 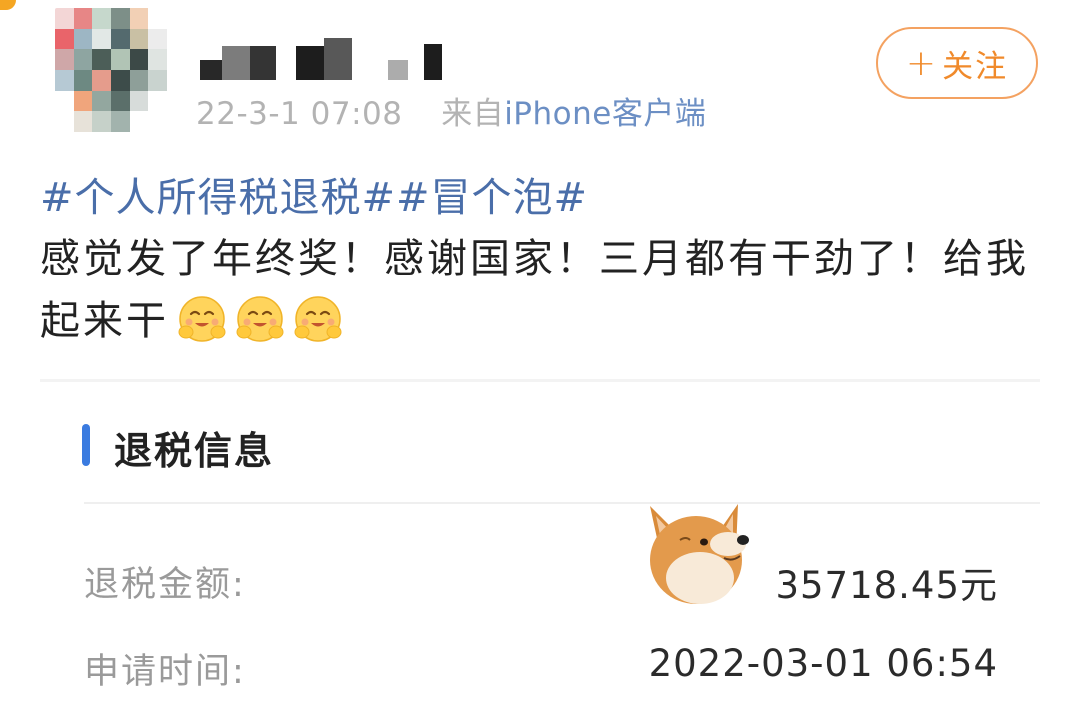 What do you see at coordinates (540, 380) in the screenshot?
I see `post-divider` at bounding box center [540, 380].